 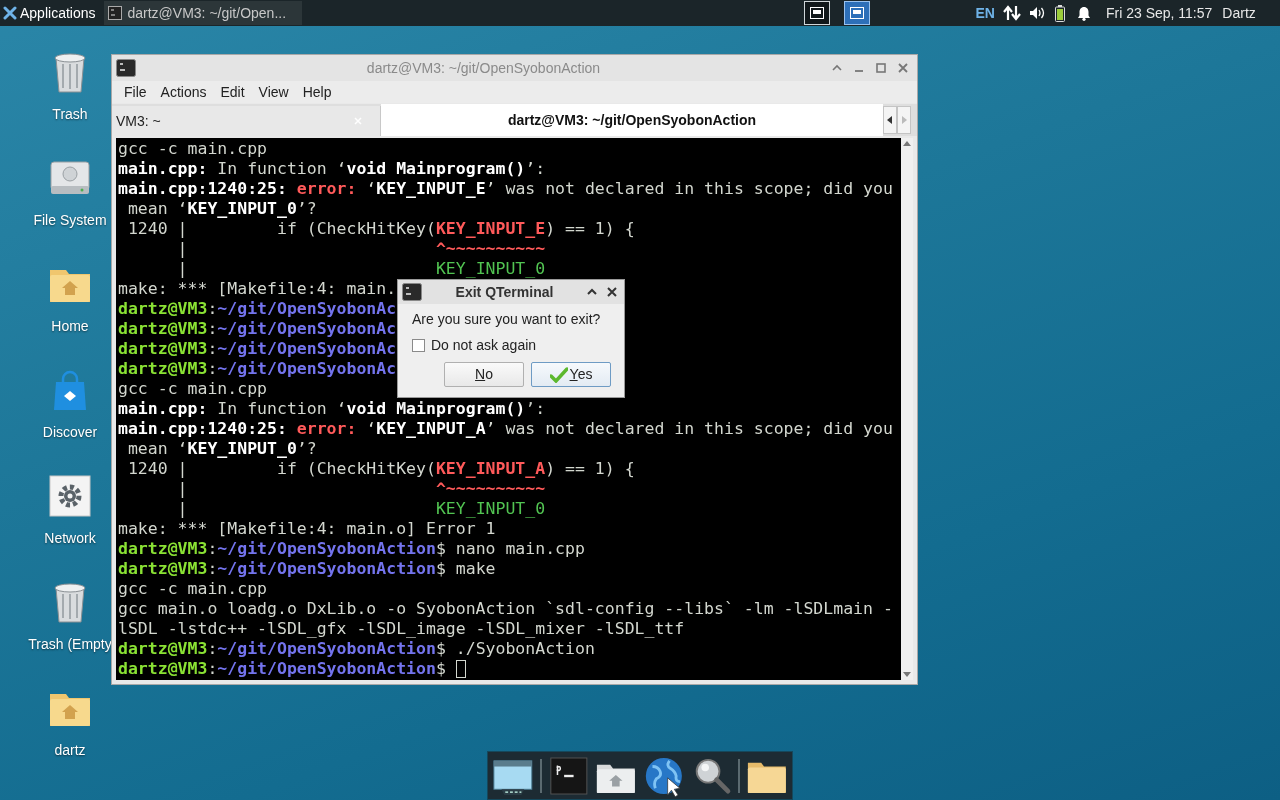 What do you see at coordinates (70, 326) in the screenshot?
I see `desktop-icon-label: Home` at bounding box center [70, 326].